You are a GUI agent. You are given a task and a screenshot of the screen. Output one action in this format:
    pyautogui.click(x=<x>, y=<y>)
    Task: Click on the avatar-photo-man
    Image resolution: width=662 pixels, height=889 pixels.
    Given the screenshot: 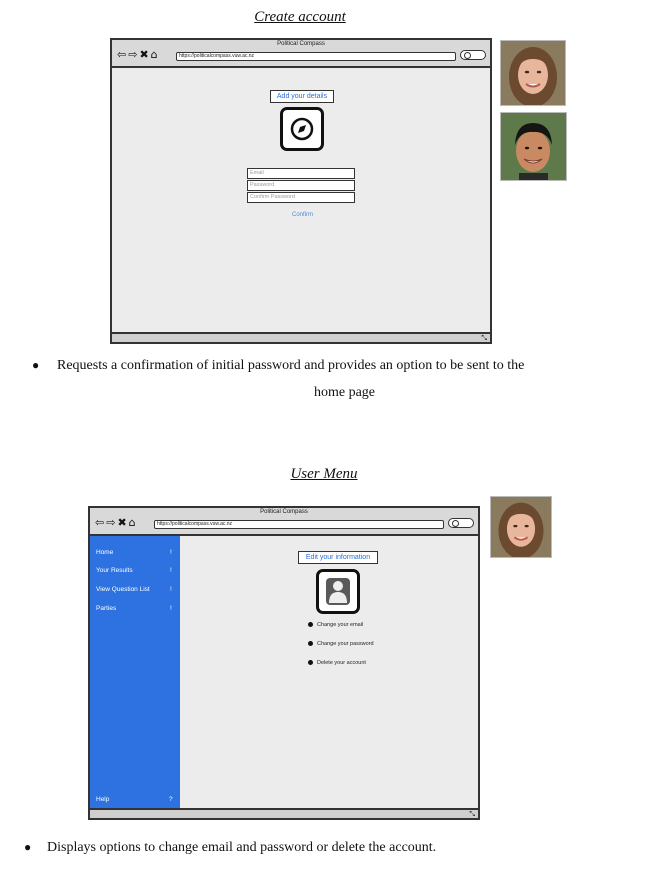 What is the action you would take?
    pyautogui.click(x=533, y=146)
    